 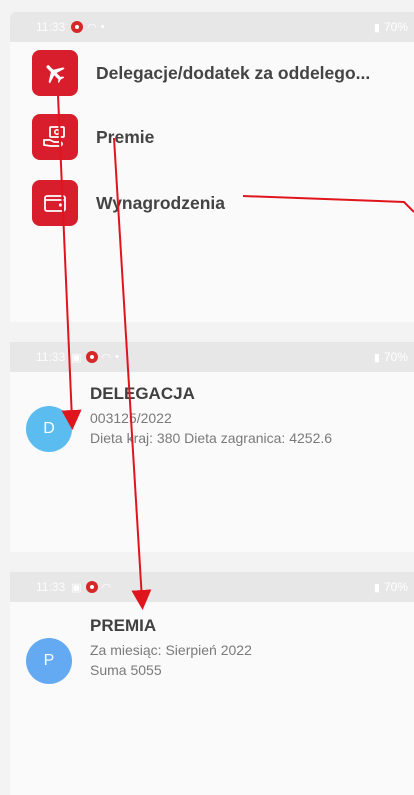 I want to click on menu-item-premie: Premie, so click(x=93, y=137).